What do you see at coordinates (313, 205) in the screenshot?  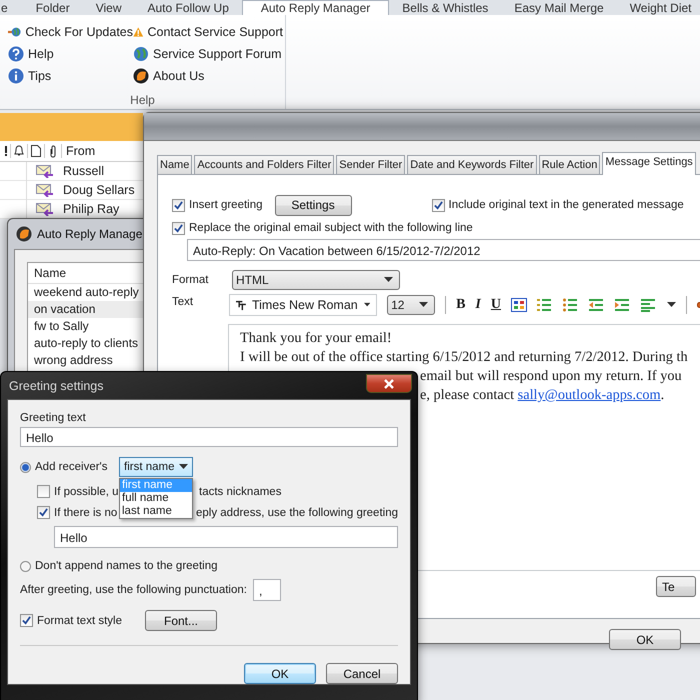 I see `settings-button: Settings` at bounding box center [313, 205].